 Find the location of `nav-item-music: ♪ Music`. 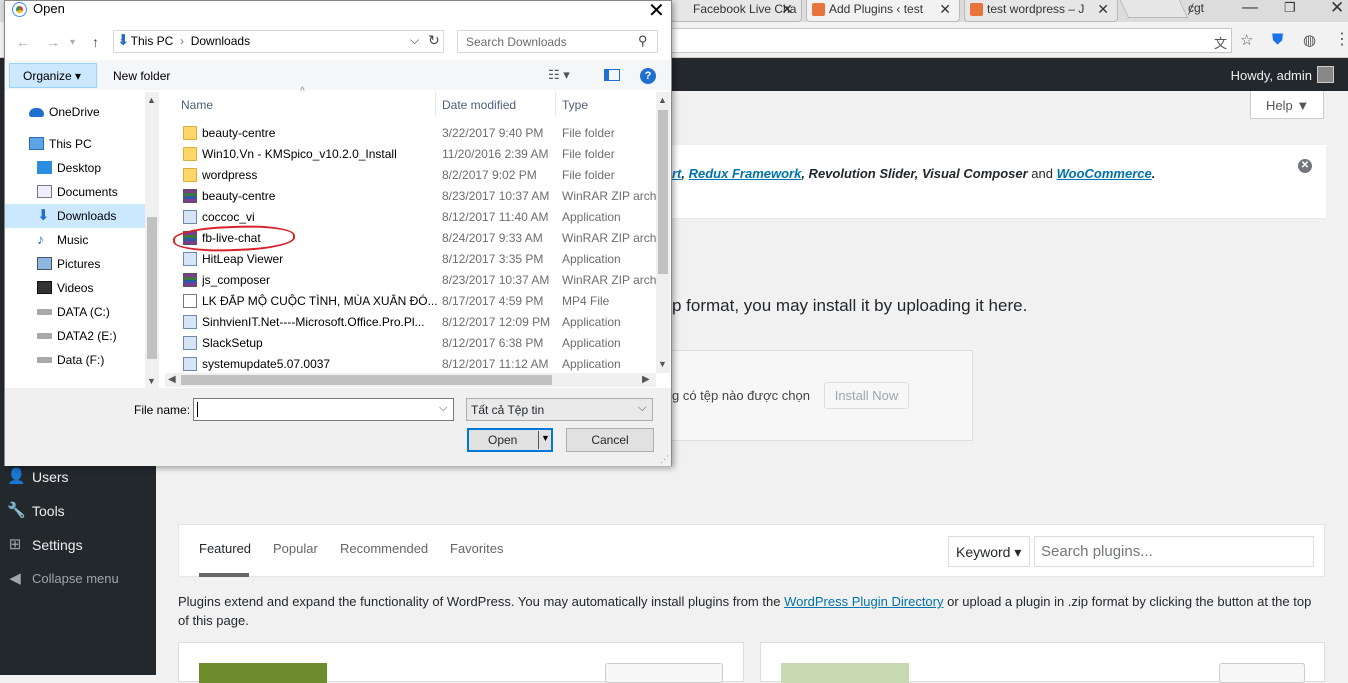

nav-item-music: ♪ Music is located at coordinates (75, 240).